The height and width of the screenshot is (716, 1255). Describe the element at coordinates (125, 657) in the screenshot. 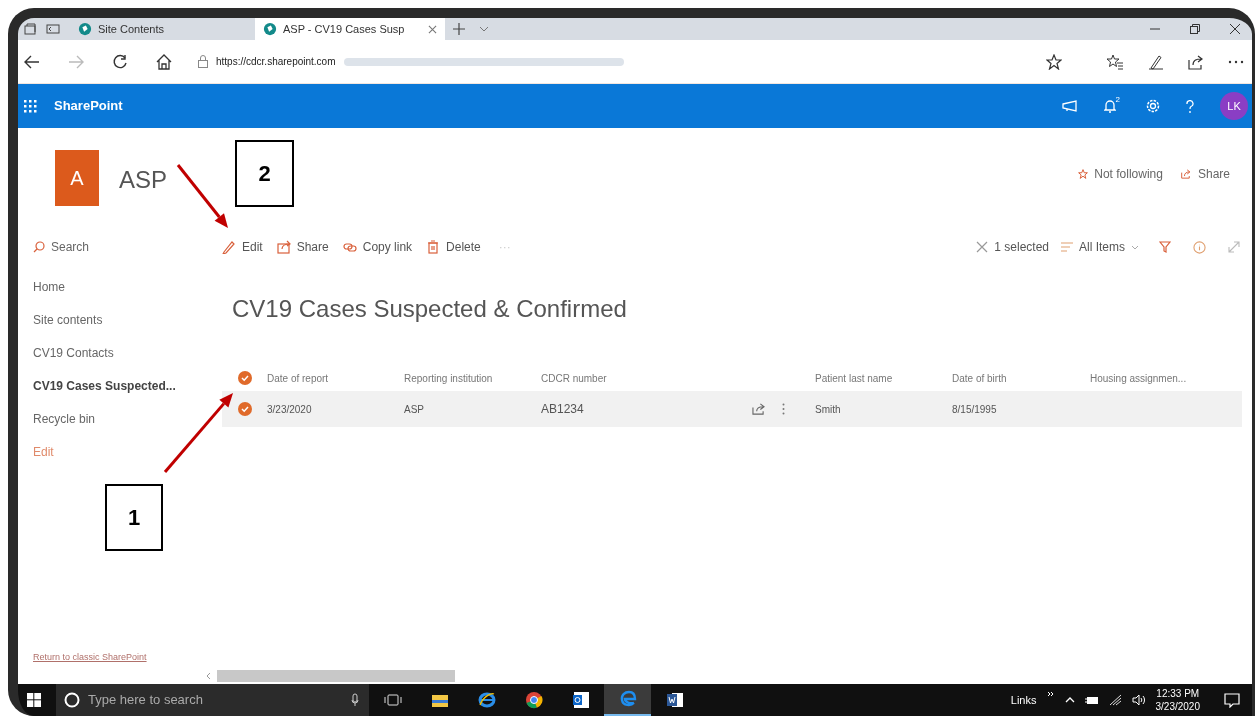

I see `classic-link: Return to classic SharePoint` at that location.